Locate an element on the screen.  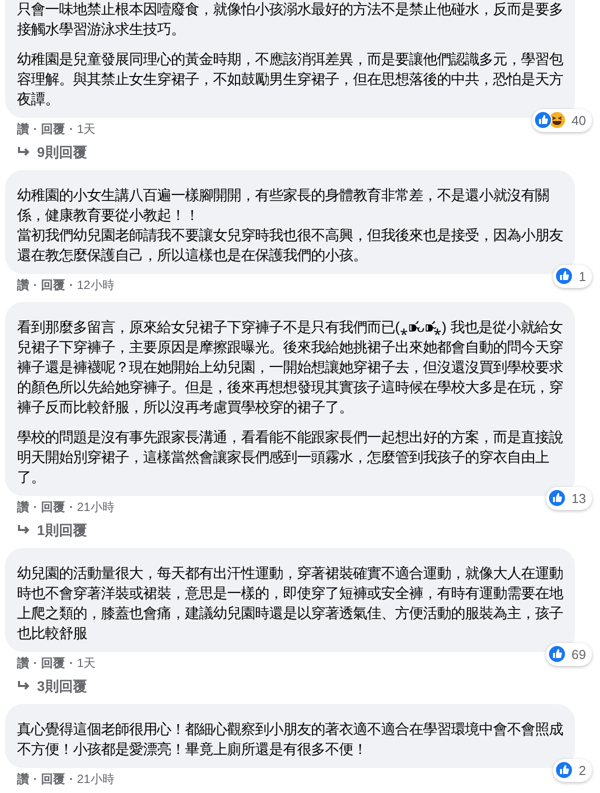
reaction-count: 40 is located at coordinates (579, 121).